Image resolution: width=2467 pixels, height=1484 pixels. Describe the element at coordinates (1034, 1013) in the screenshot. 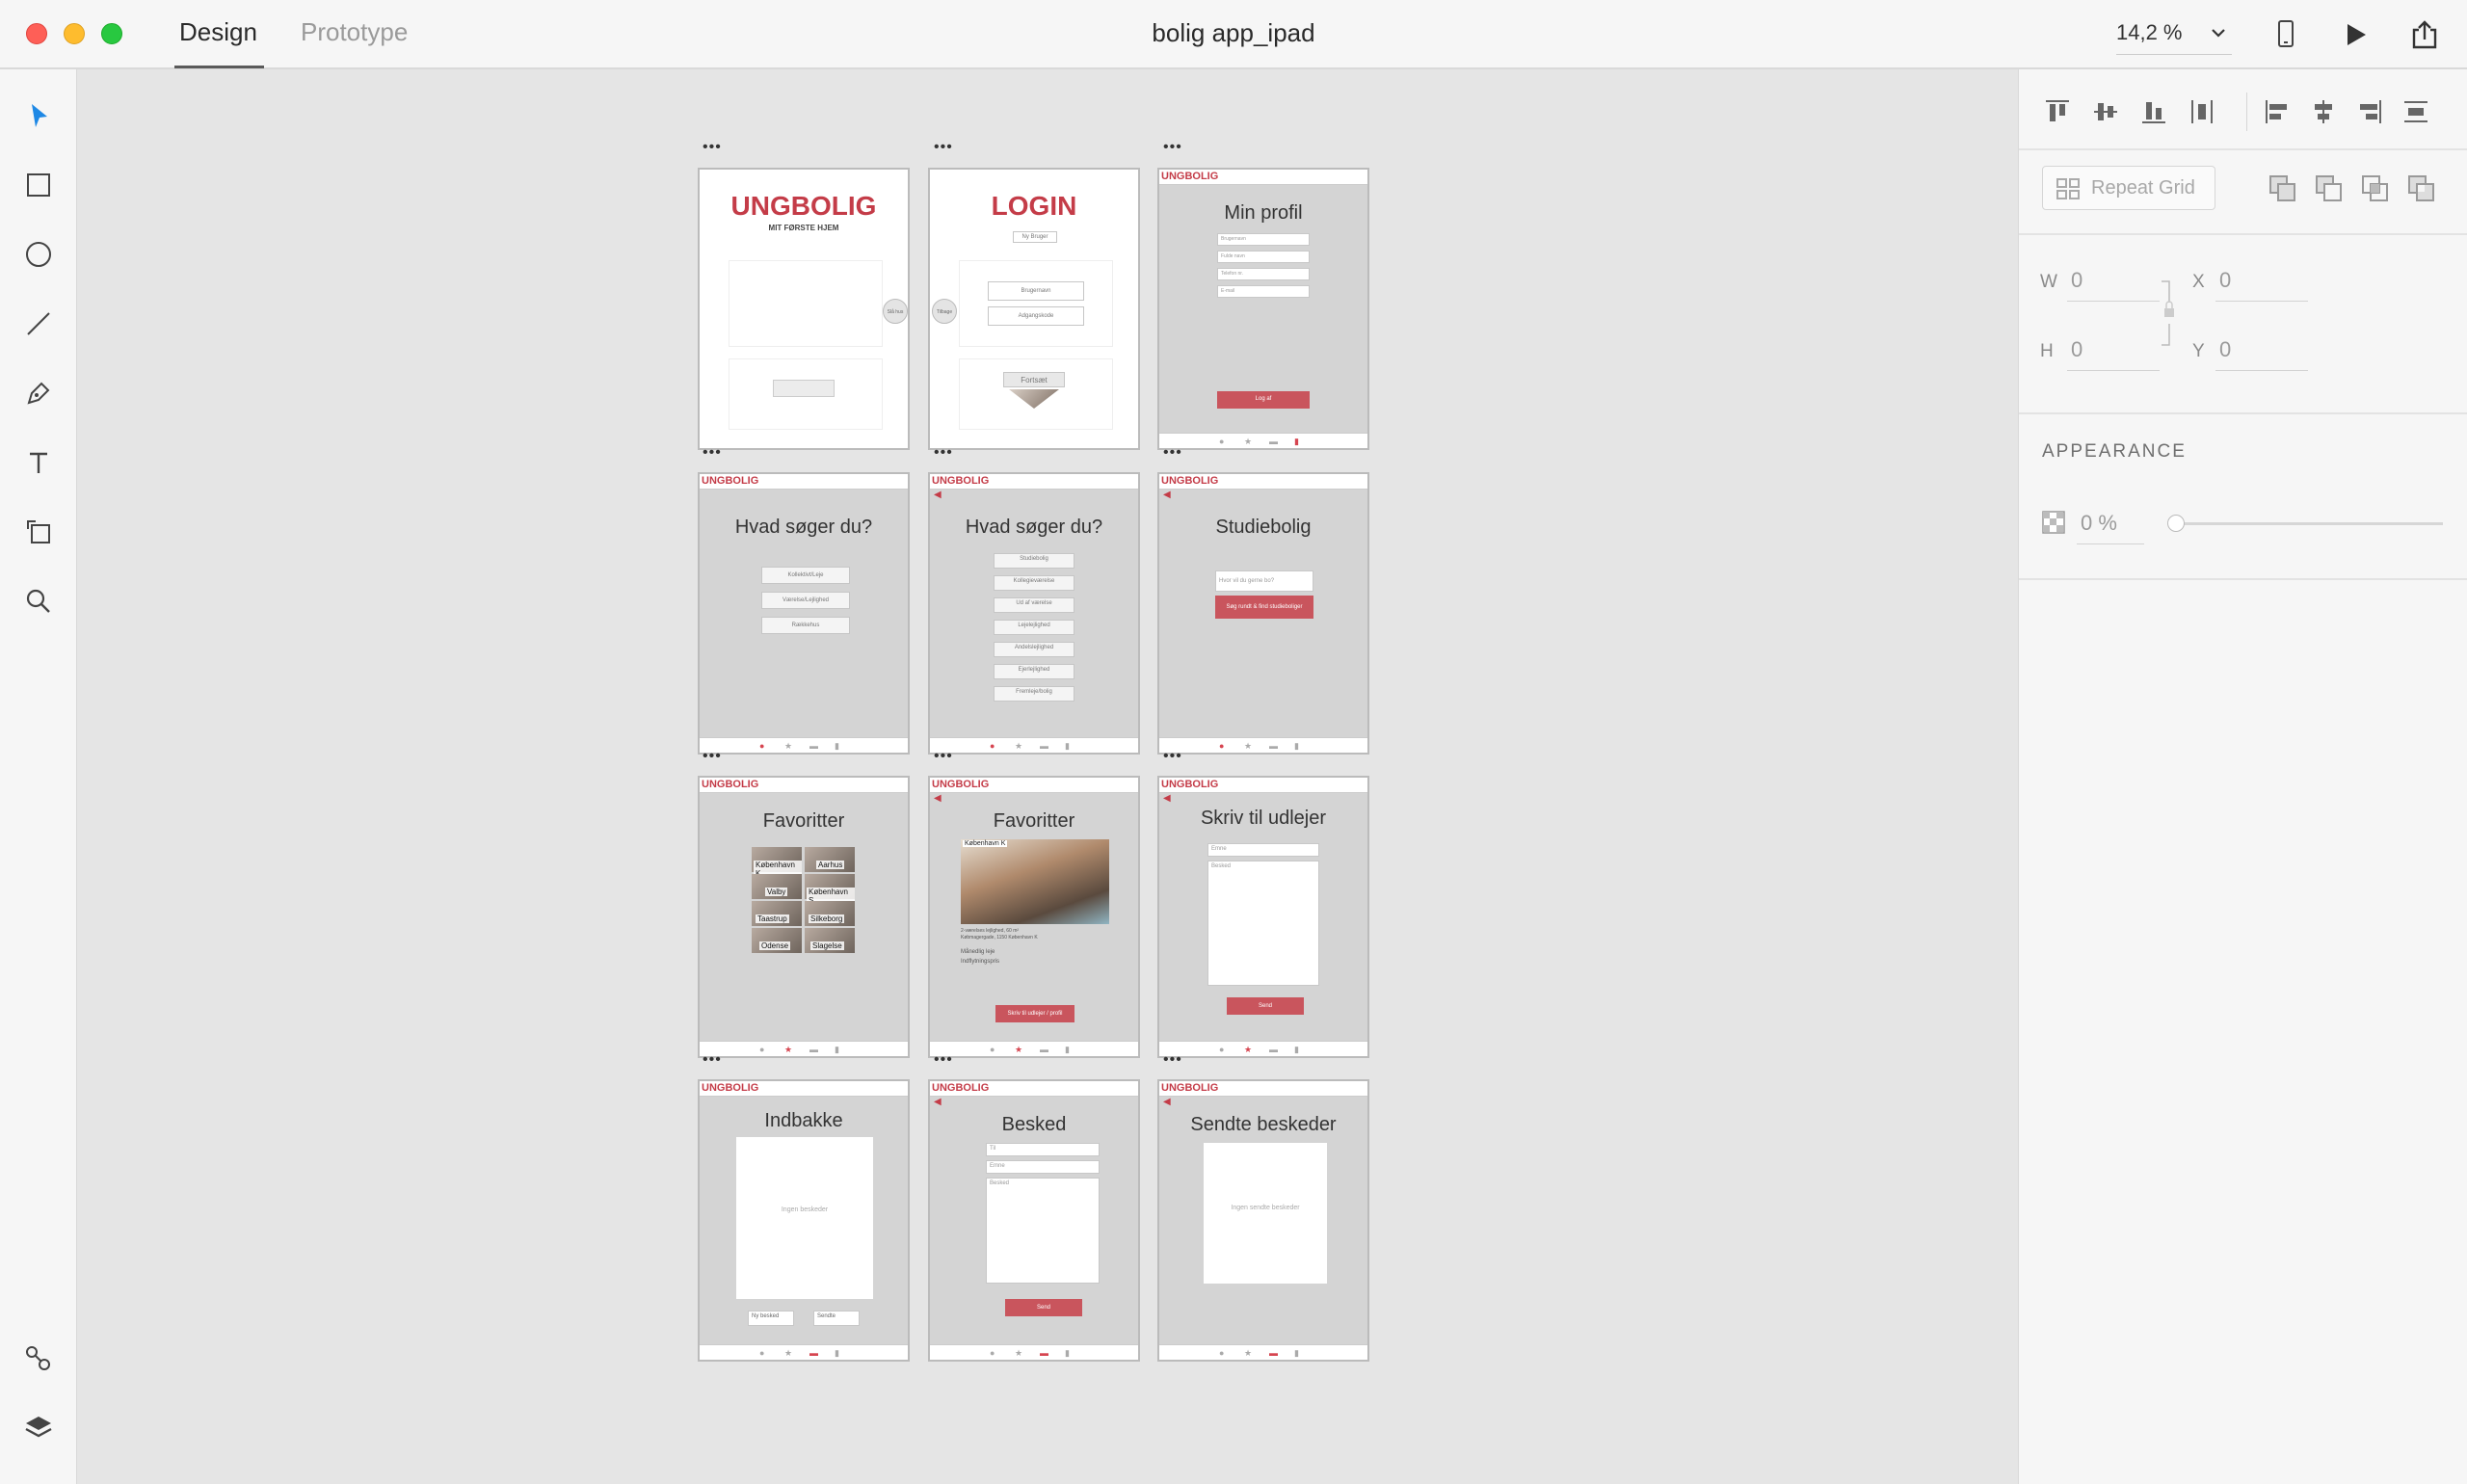

I see `contact-landlord-button: Skriv til udlejer / profil` at that location.